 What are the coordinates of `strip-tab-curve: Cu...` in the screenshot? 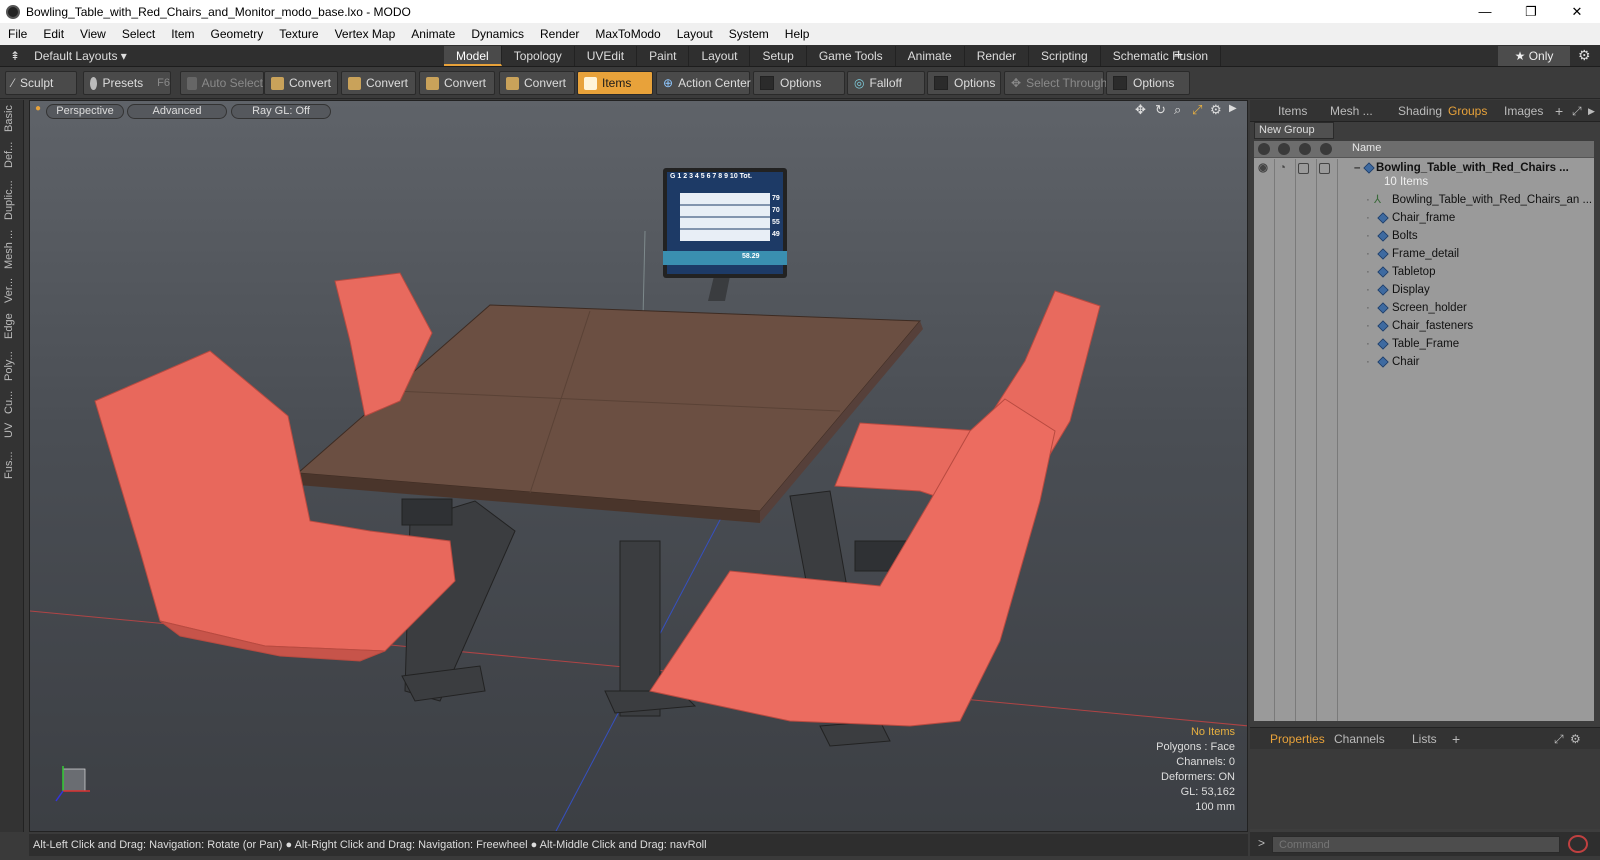 It's located at (12, 402).